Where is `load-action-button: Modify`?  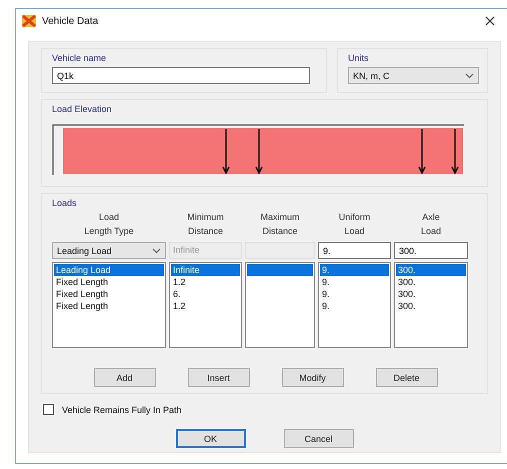
load-action-button: Modify is located at coordinates (313, 377).